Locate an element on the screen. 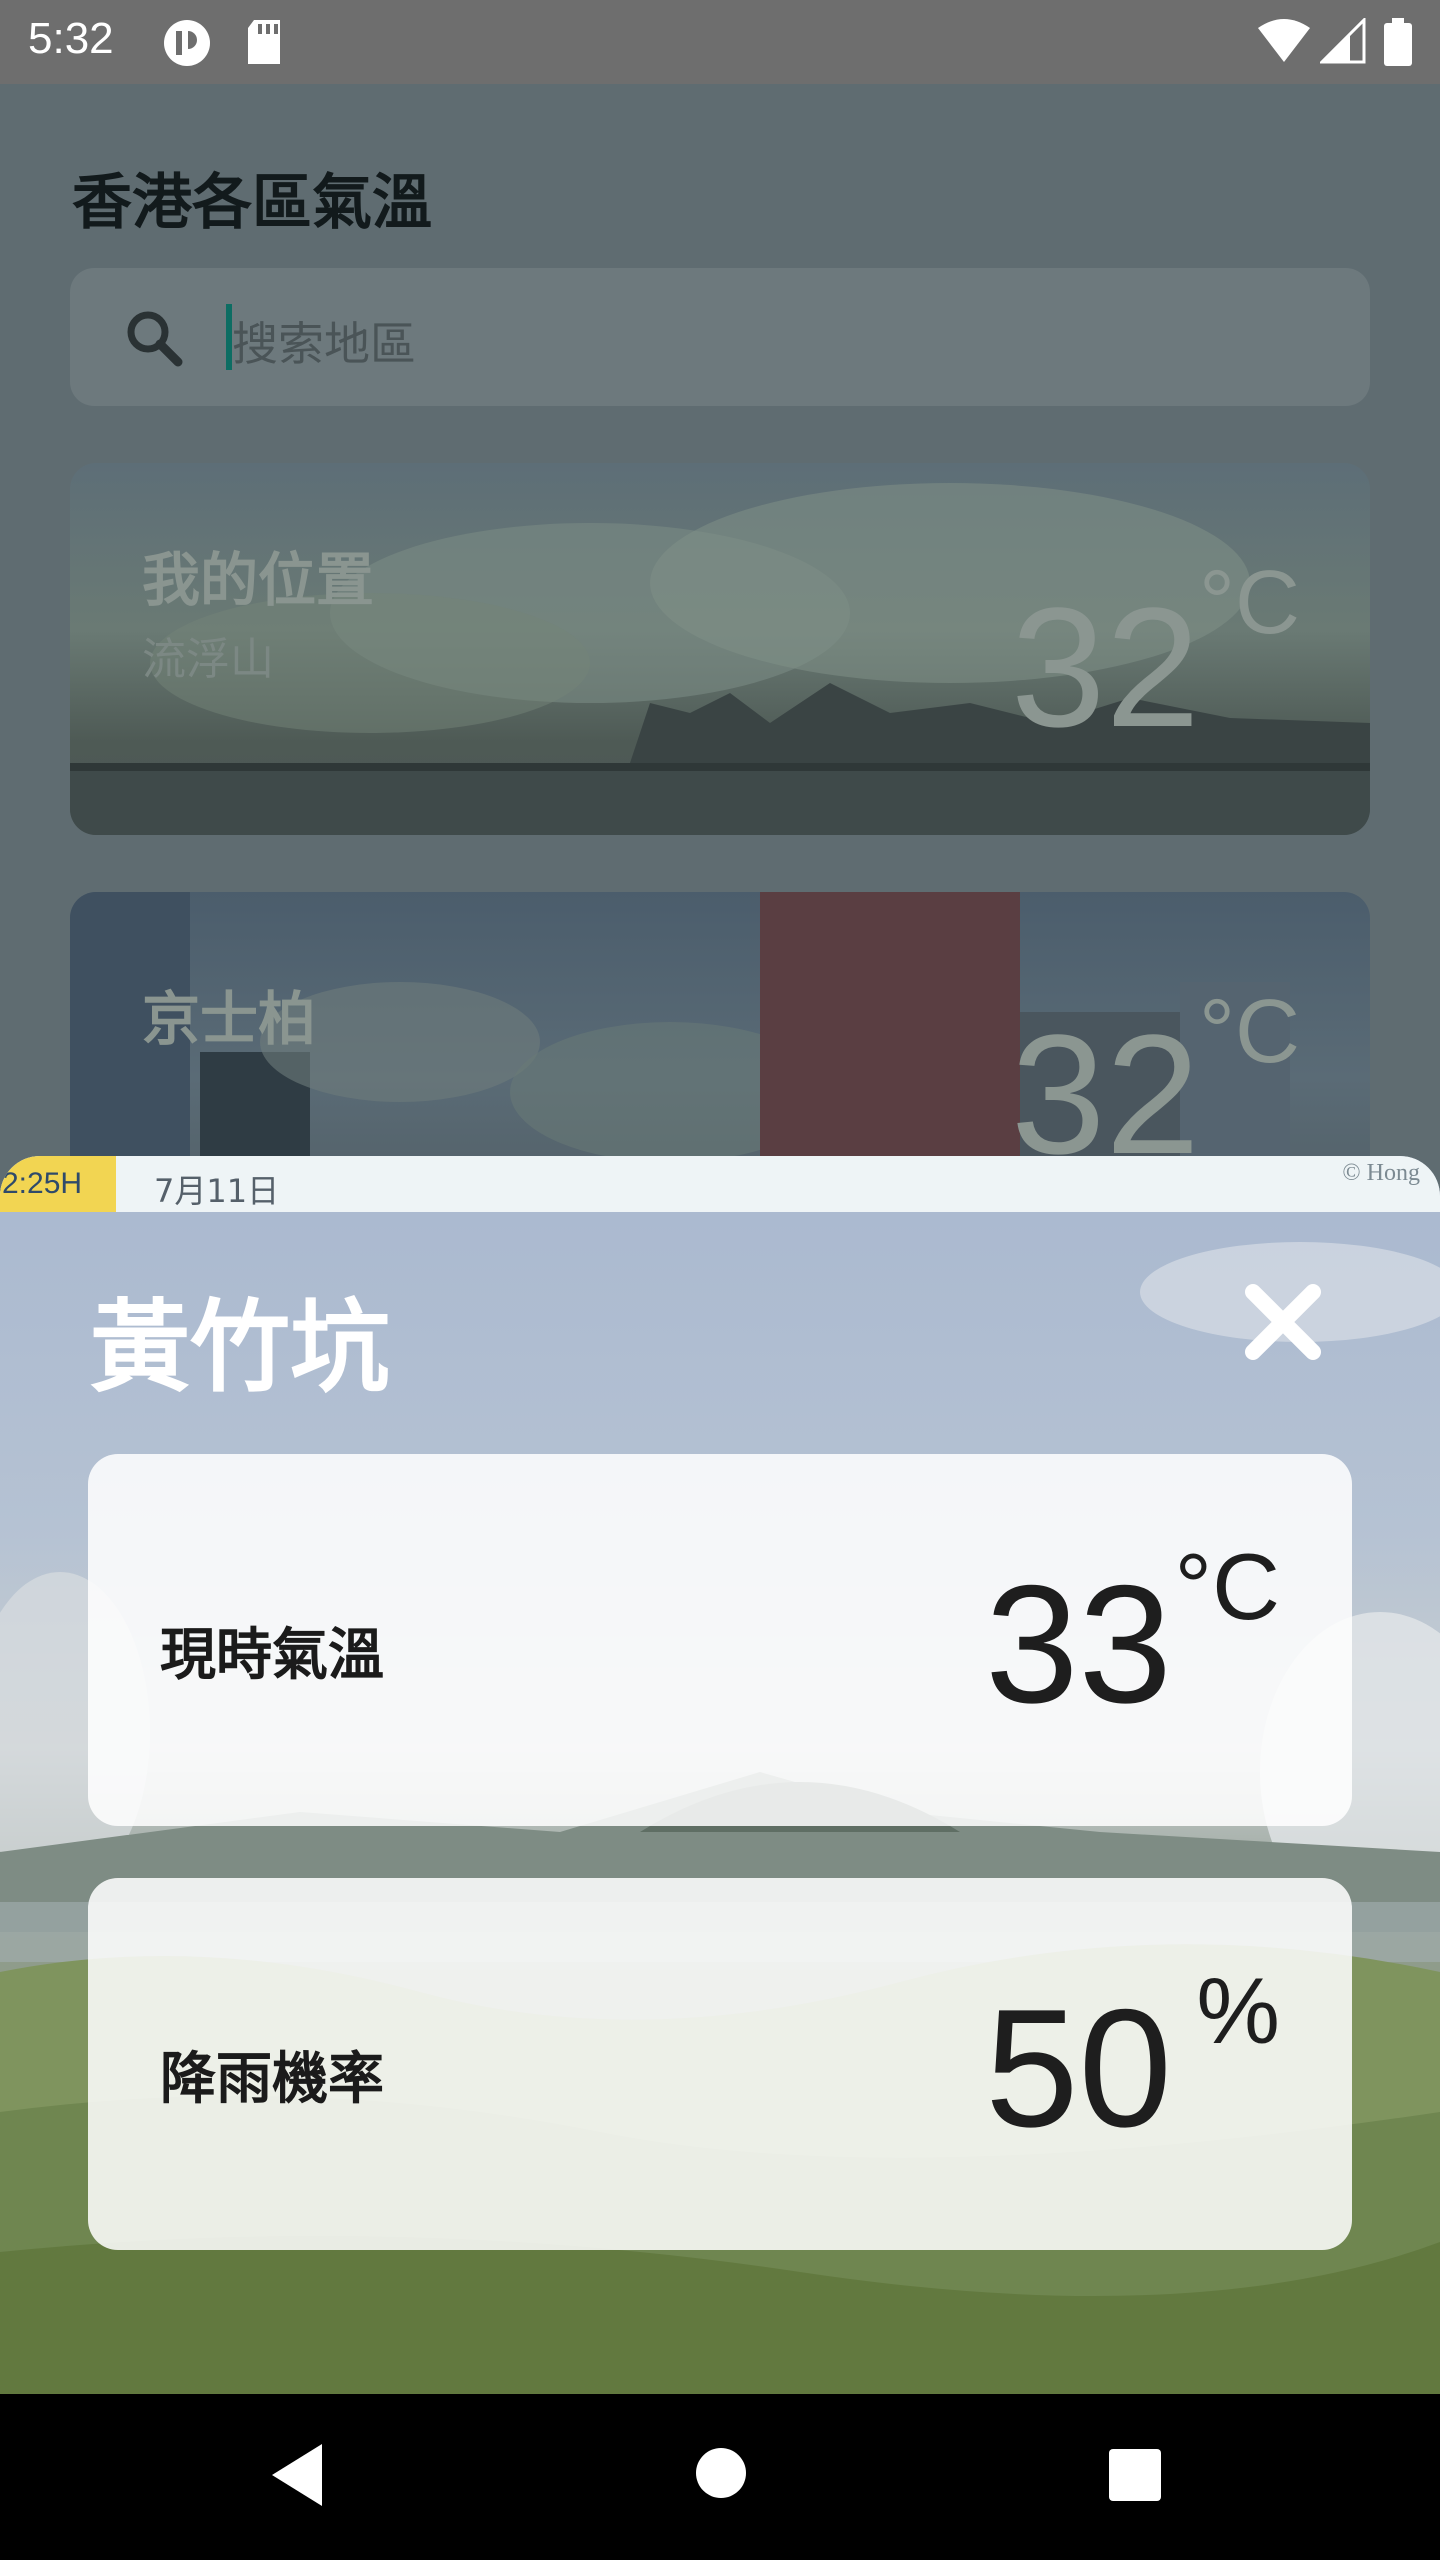 This screenshot has width=1440, height=2560. home-button is located at coordinates (721, 2475).